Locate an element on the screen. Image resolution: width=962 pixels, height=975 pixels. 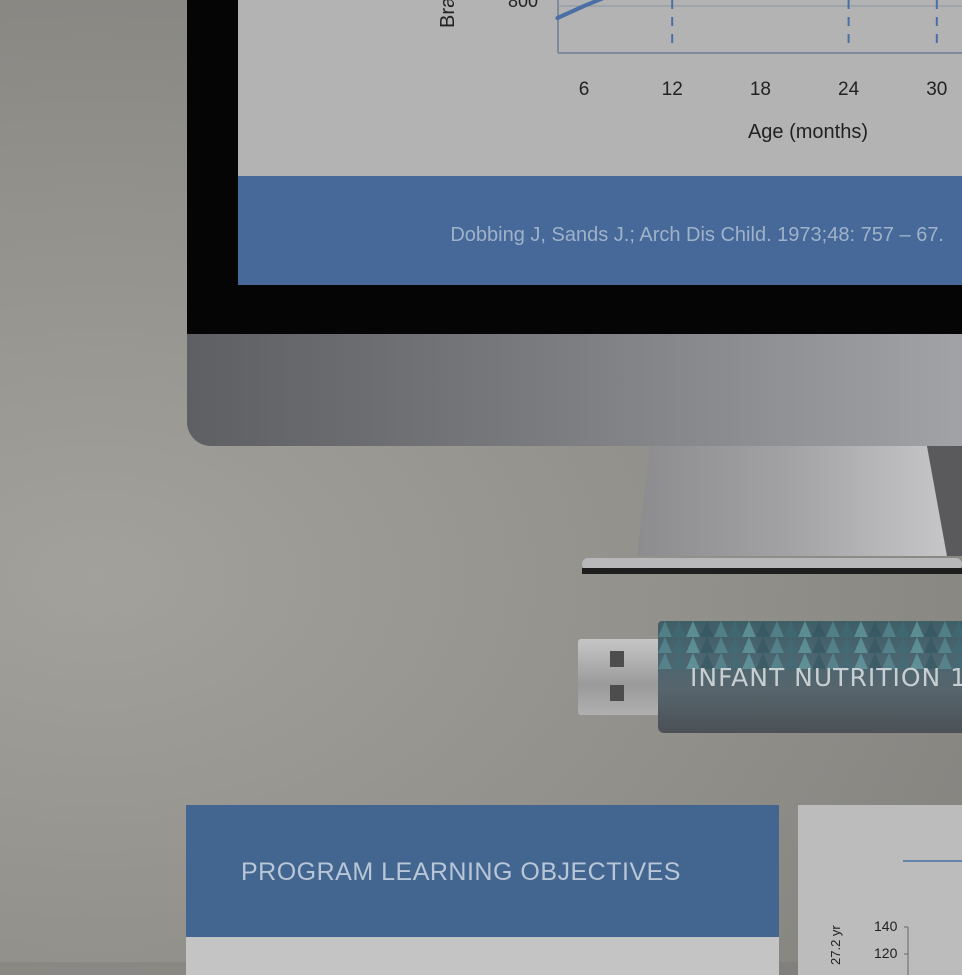
objectives-card: PROGRAM LEARNING OBJECTIVES is located at coordinates (482, 890).